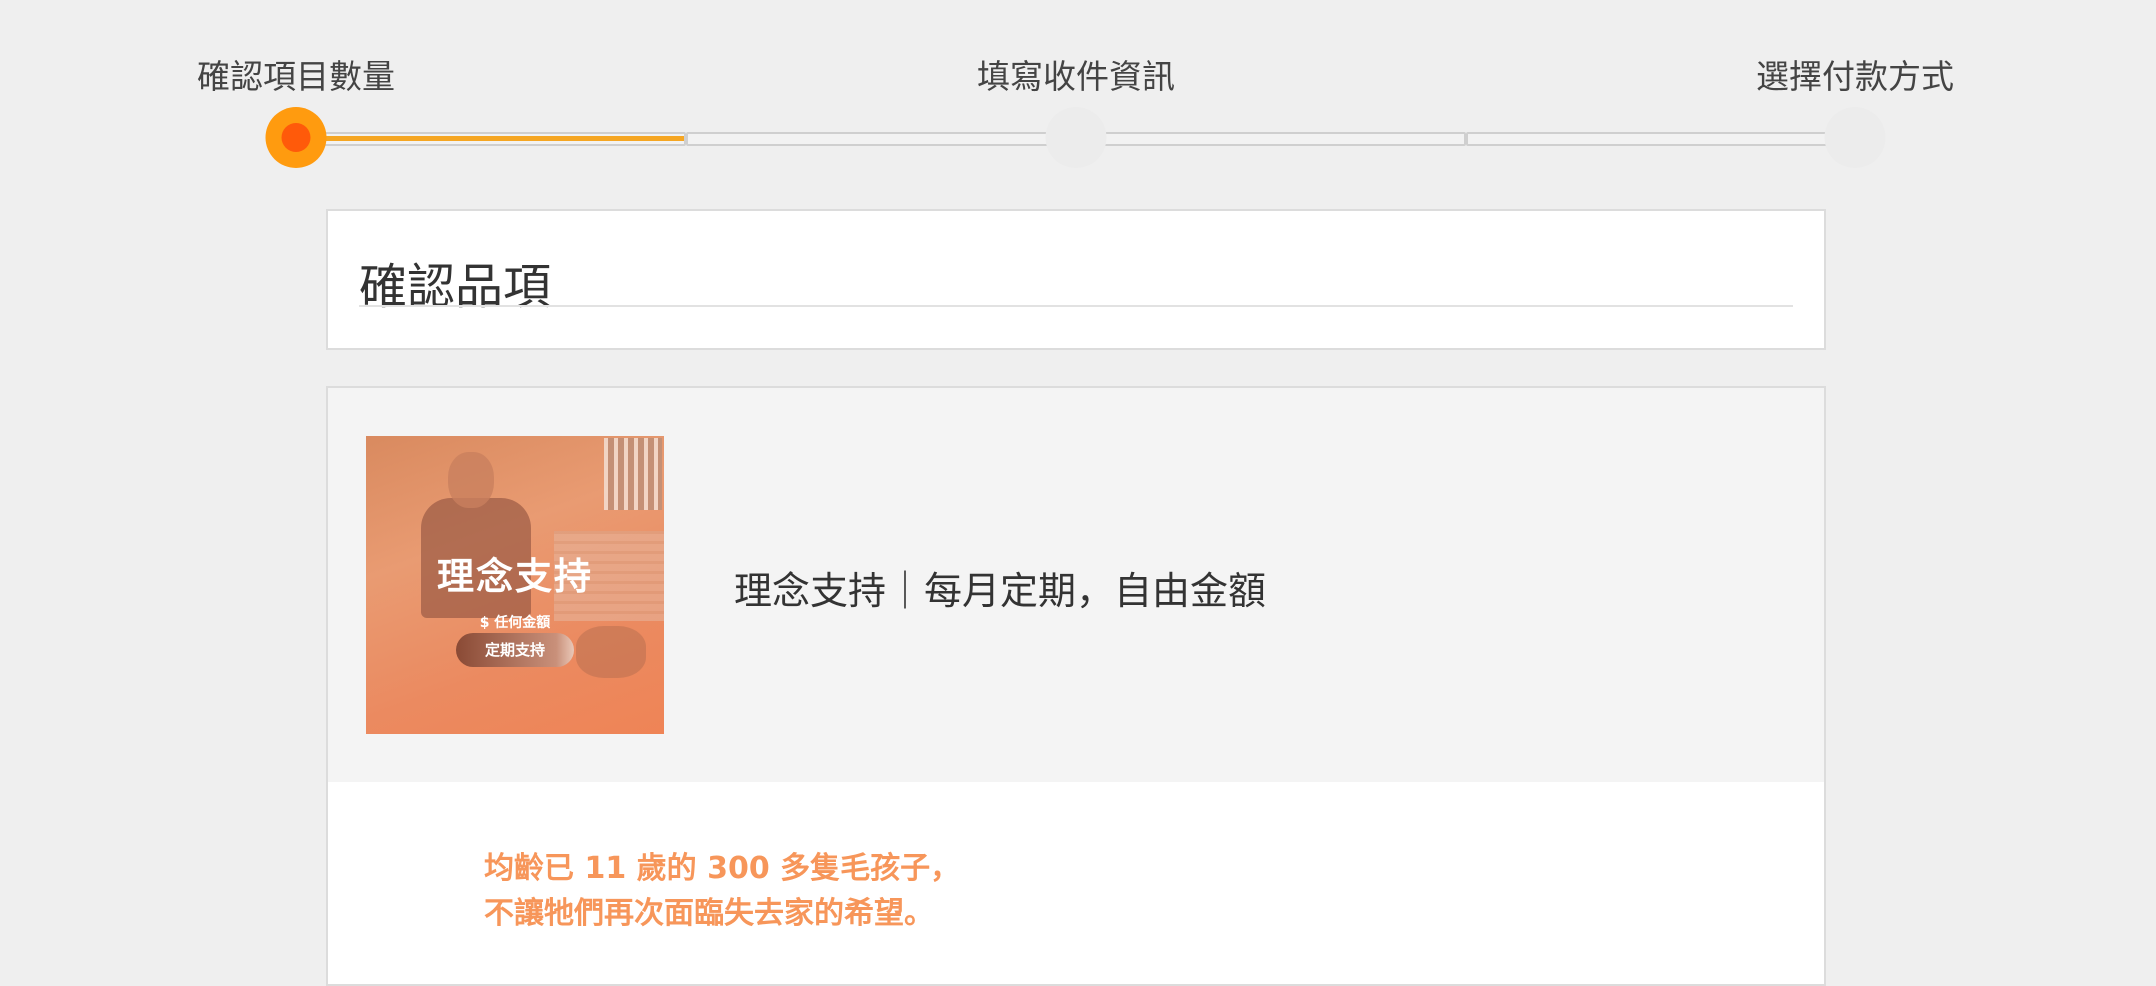 This screenshot has height=986, width=2156. Describe the element at coordinates (1076, 279) in the screenshot. I see `section-header-card: 確認品項` at that location.